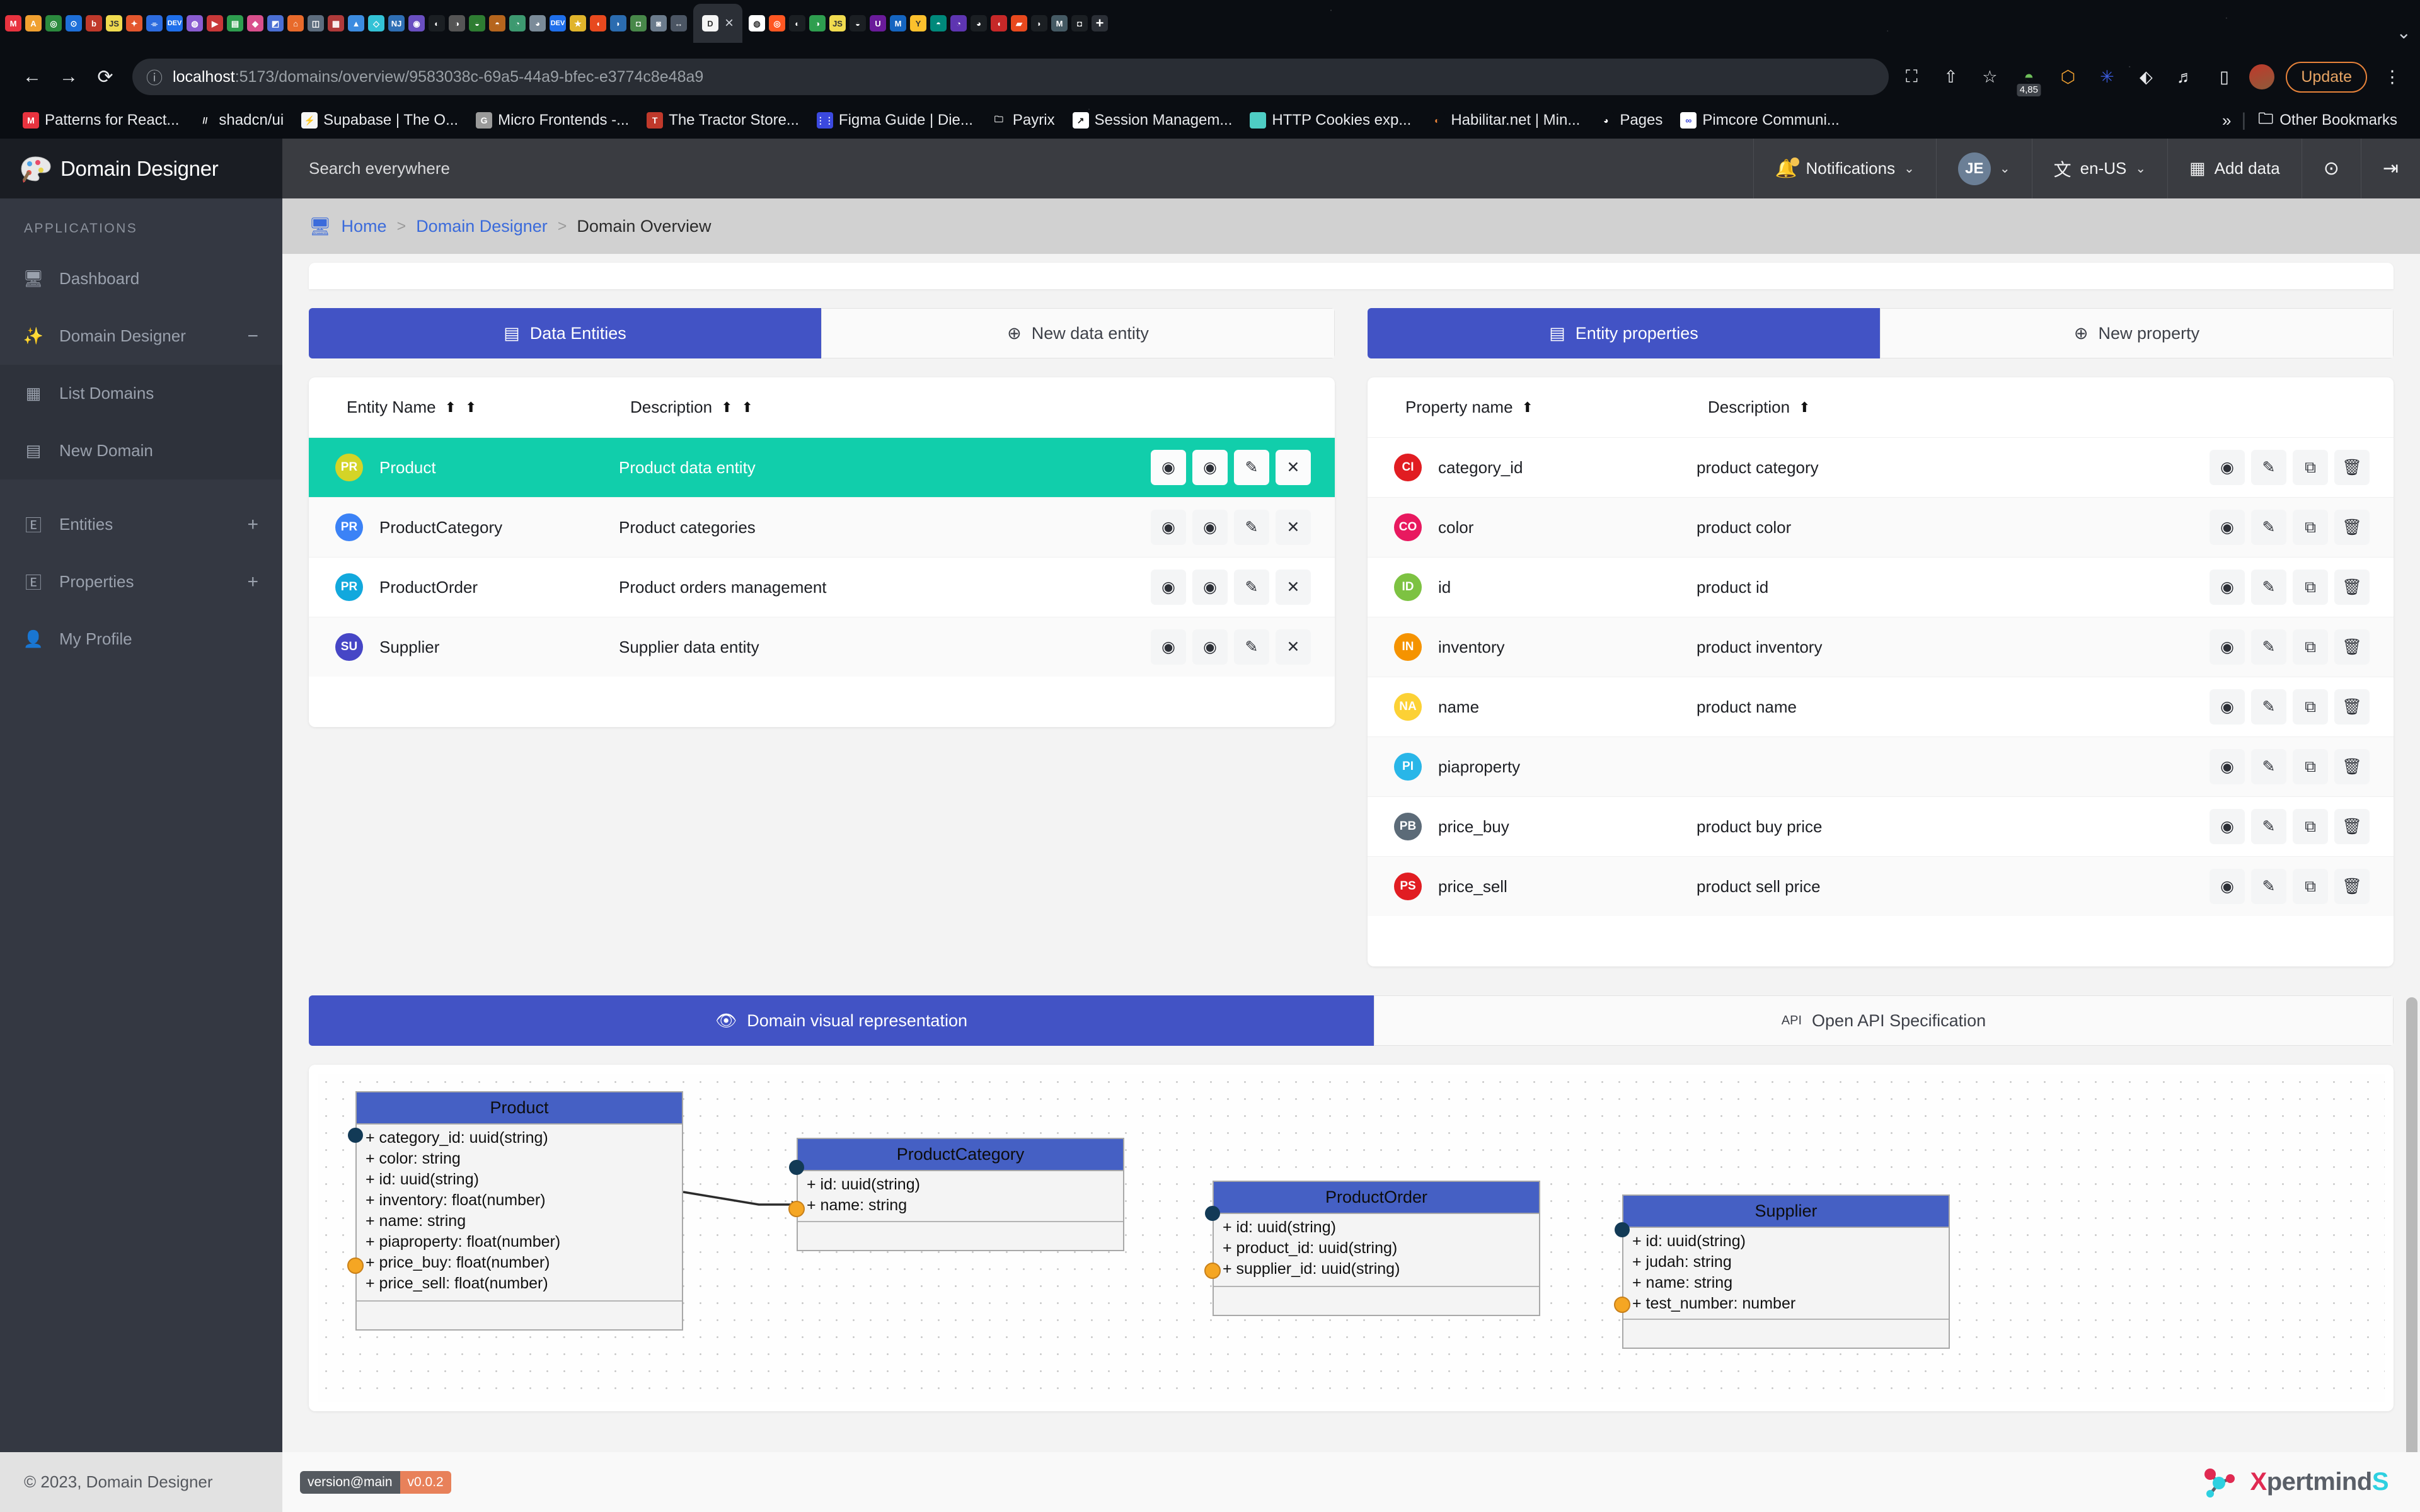 This screenshot has width=2420, height=1512. I want to click on sidebar-item-properties: 🄴 Properties +, so click(141, 581).